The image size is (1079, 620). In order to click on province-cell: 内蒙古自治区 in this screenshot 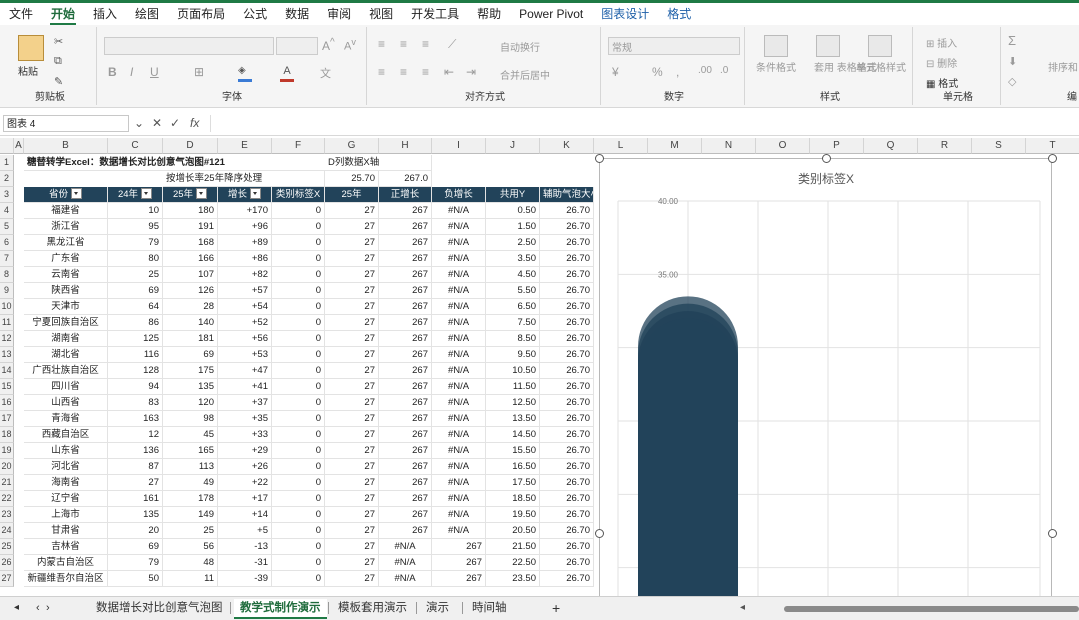, I will do `click(66, 563)`.